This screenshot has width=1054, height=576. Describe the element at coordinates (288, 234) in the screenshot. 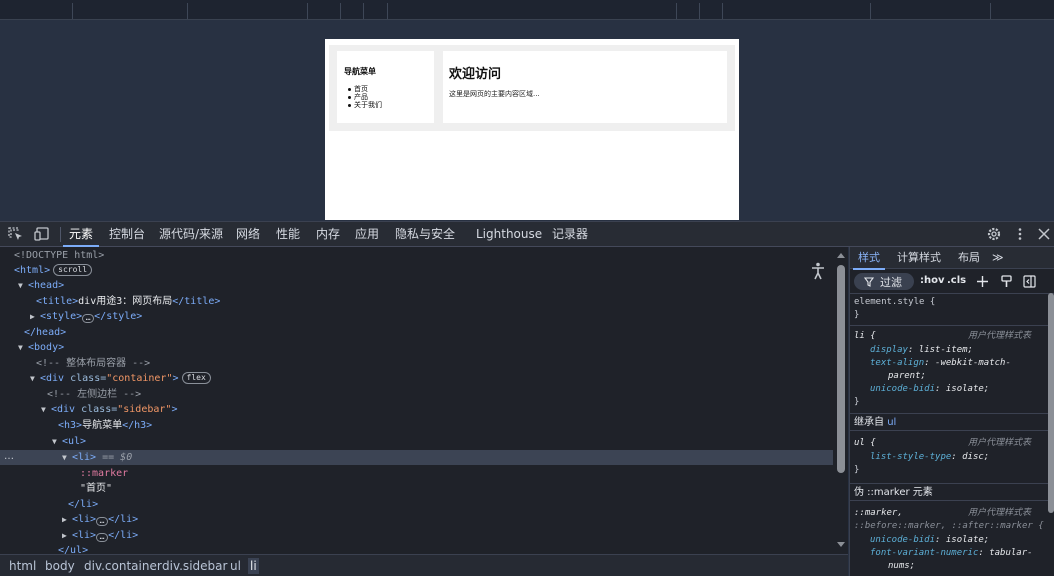

I see `tab-performance: 性能` at that location.